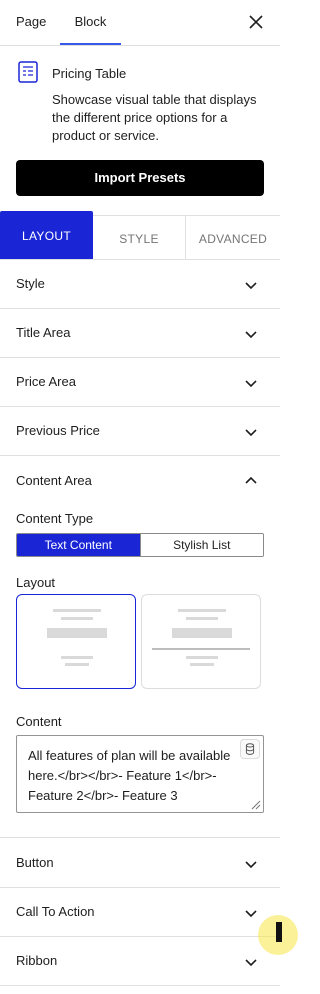 This screenshot has width=320, height=994. I want to click on resize-handle-icon, so click(255, 804).